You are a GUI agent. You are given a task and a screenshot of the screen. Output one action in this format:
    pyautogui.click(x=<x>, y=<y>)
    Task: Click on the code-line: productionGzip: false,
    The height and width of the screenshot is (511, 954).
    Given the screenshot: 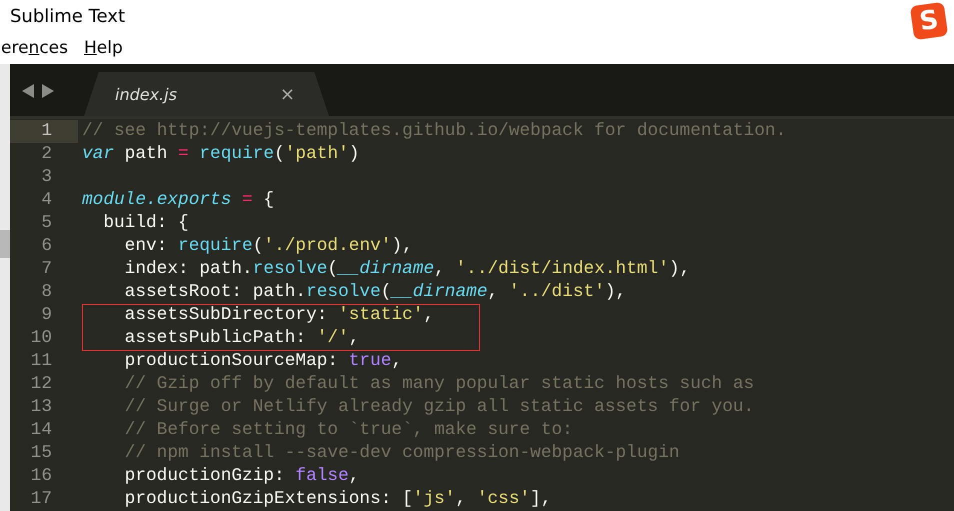 What is the action you would take?
    pyautogui.click(x=242, y=476)
    